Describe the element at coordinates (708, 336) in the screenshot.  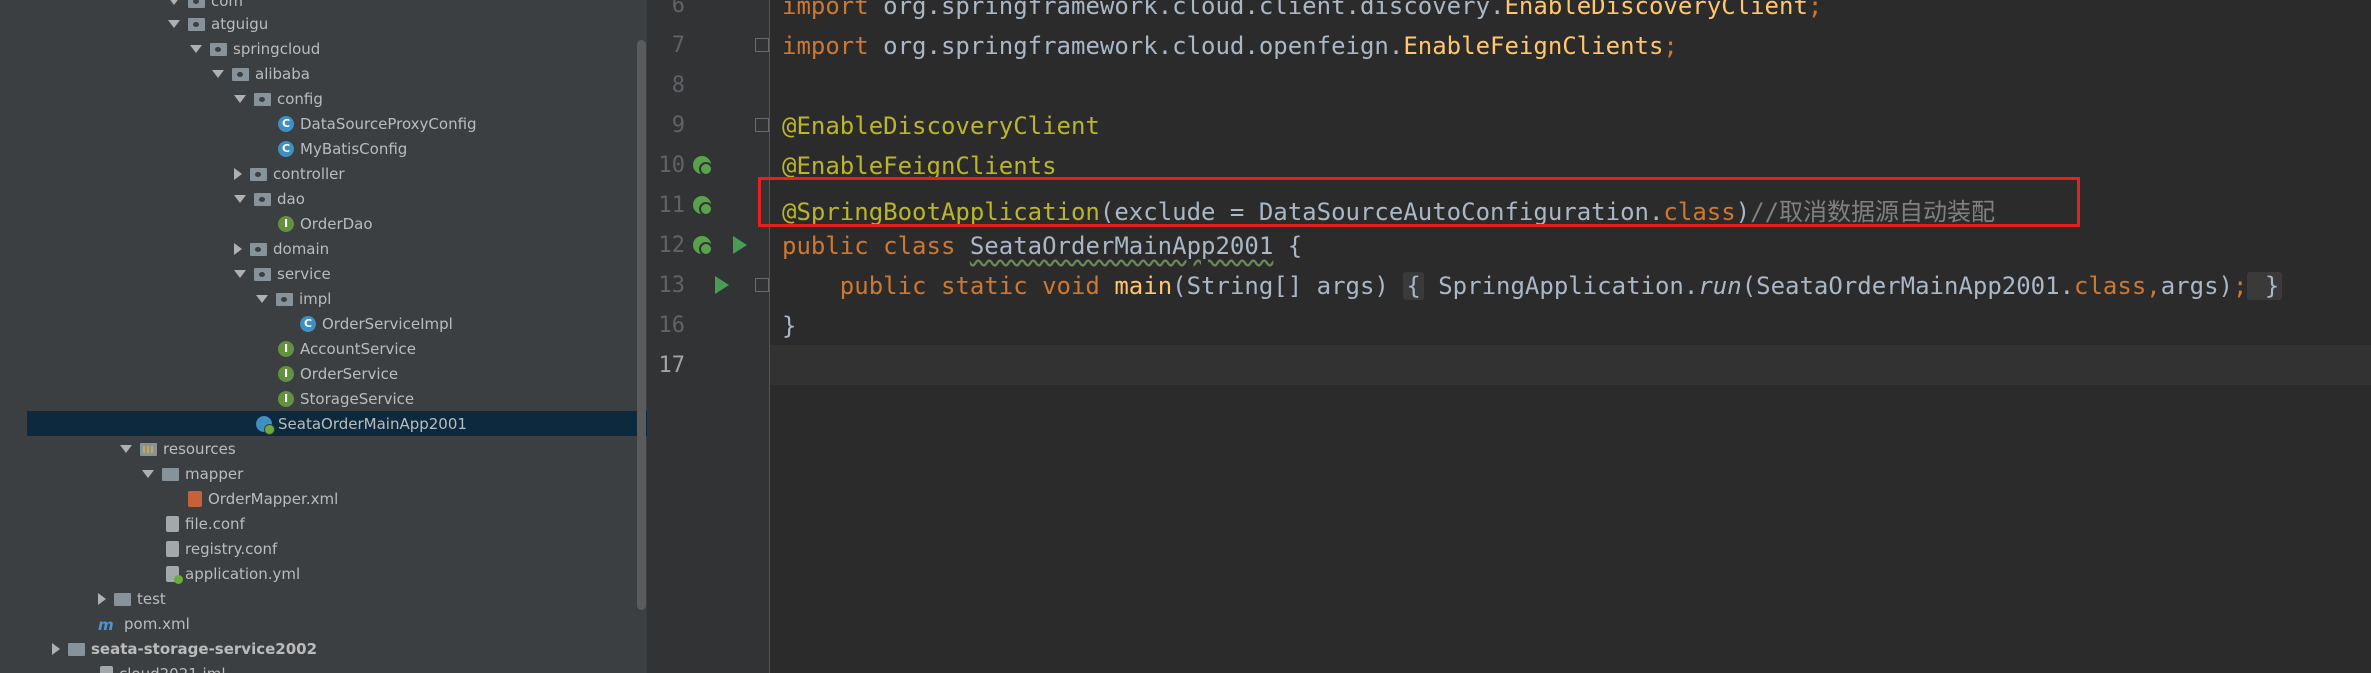
I see `editor-gutter: 6 7 8 9 10 11 12 13 16 17` at that location.